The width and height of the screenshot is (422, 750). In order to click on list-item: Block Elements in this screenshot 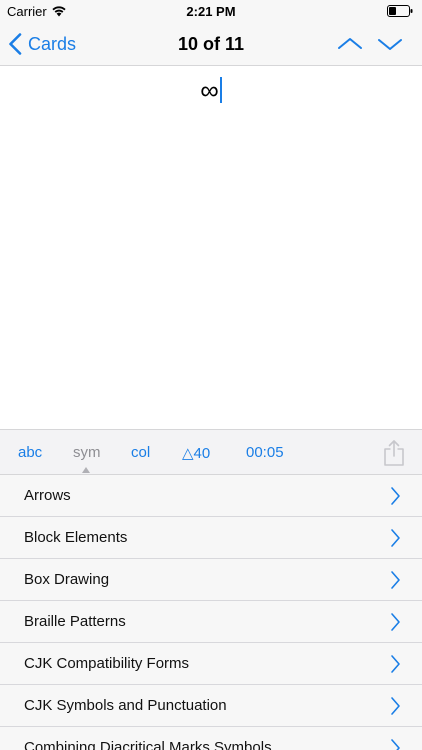, I will do `click(211, 538)`.